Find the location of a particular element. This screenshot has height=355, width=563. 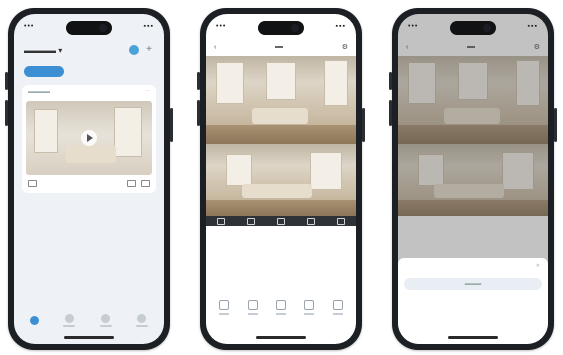

settings-icon is located at coordinates (145, 183).